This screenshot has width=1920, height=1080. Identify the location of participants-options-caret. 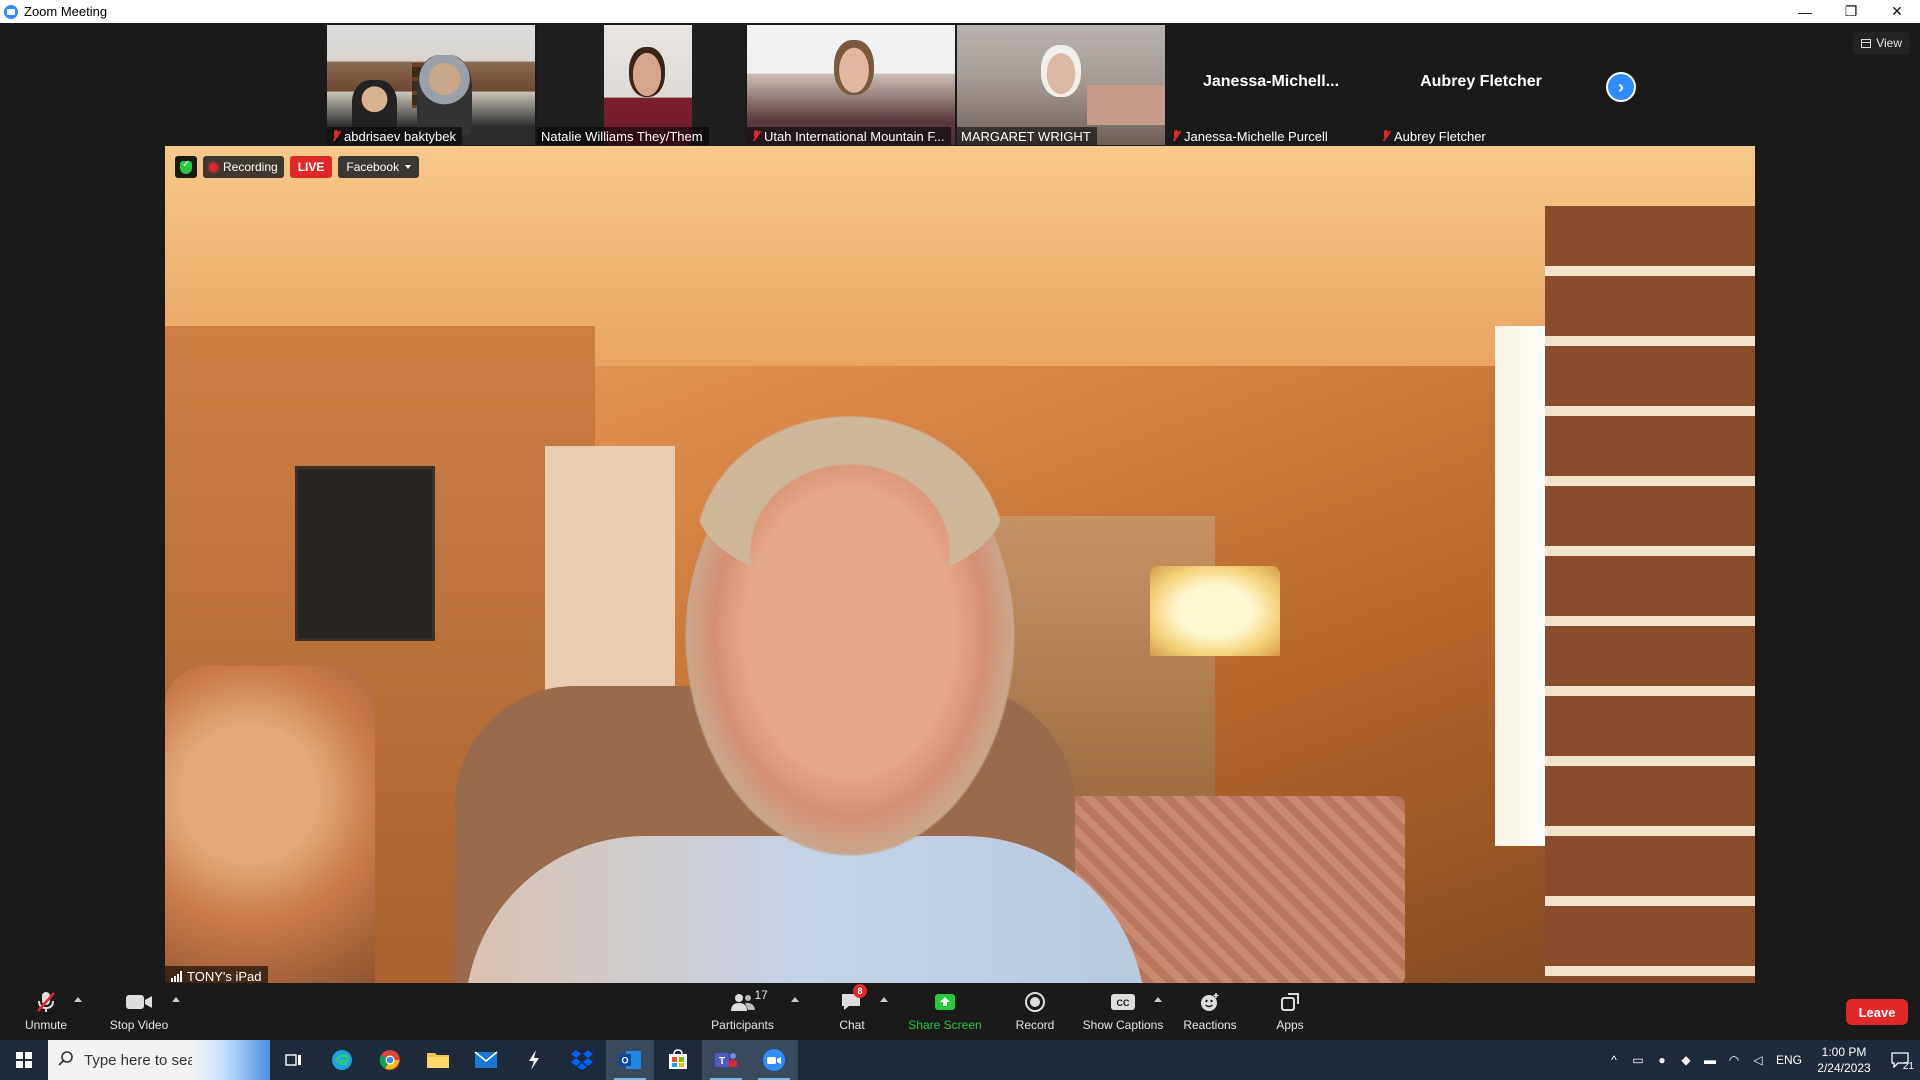
(795, 999).